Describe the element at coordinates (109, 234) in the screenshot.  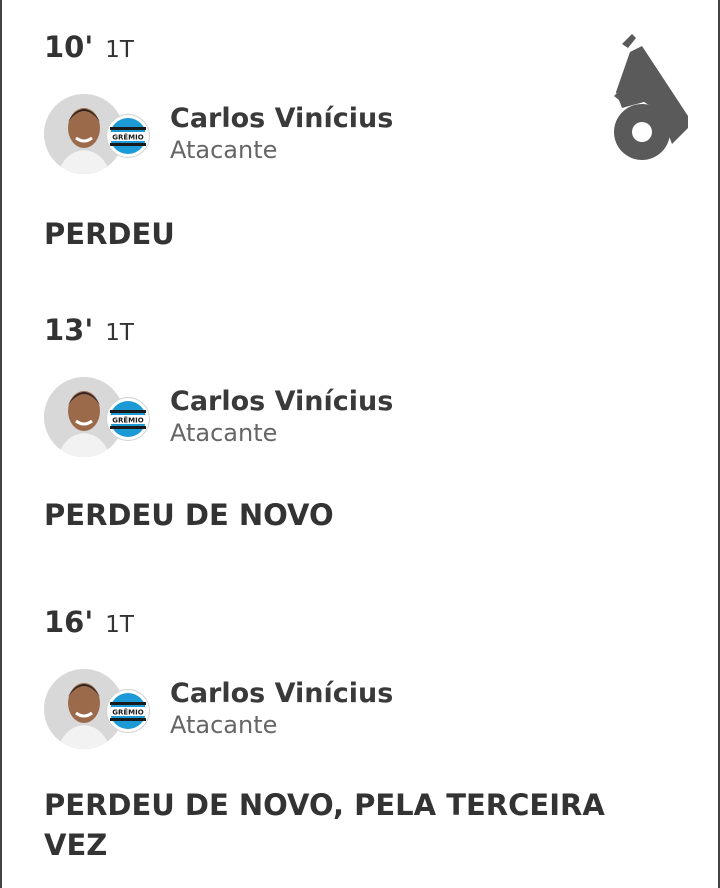
I see `event-description: PERDEU` at that location.